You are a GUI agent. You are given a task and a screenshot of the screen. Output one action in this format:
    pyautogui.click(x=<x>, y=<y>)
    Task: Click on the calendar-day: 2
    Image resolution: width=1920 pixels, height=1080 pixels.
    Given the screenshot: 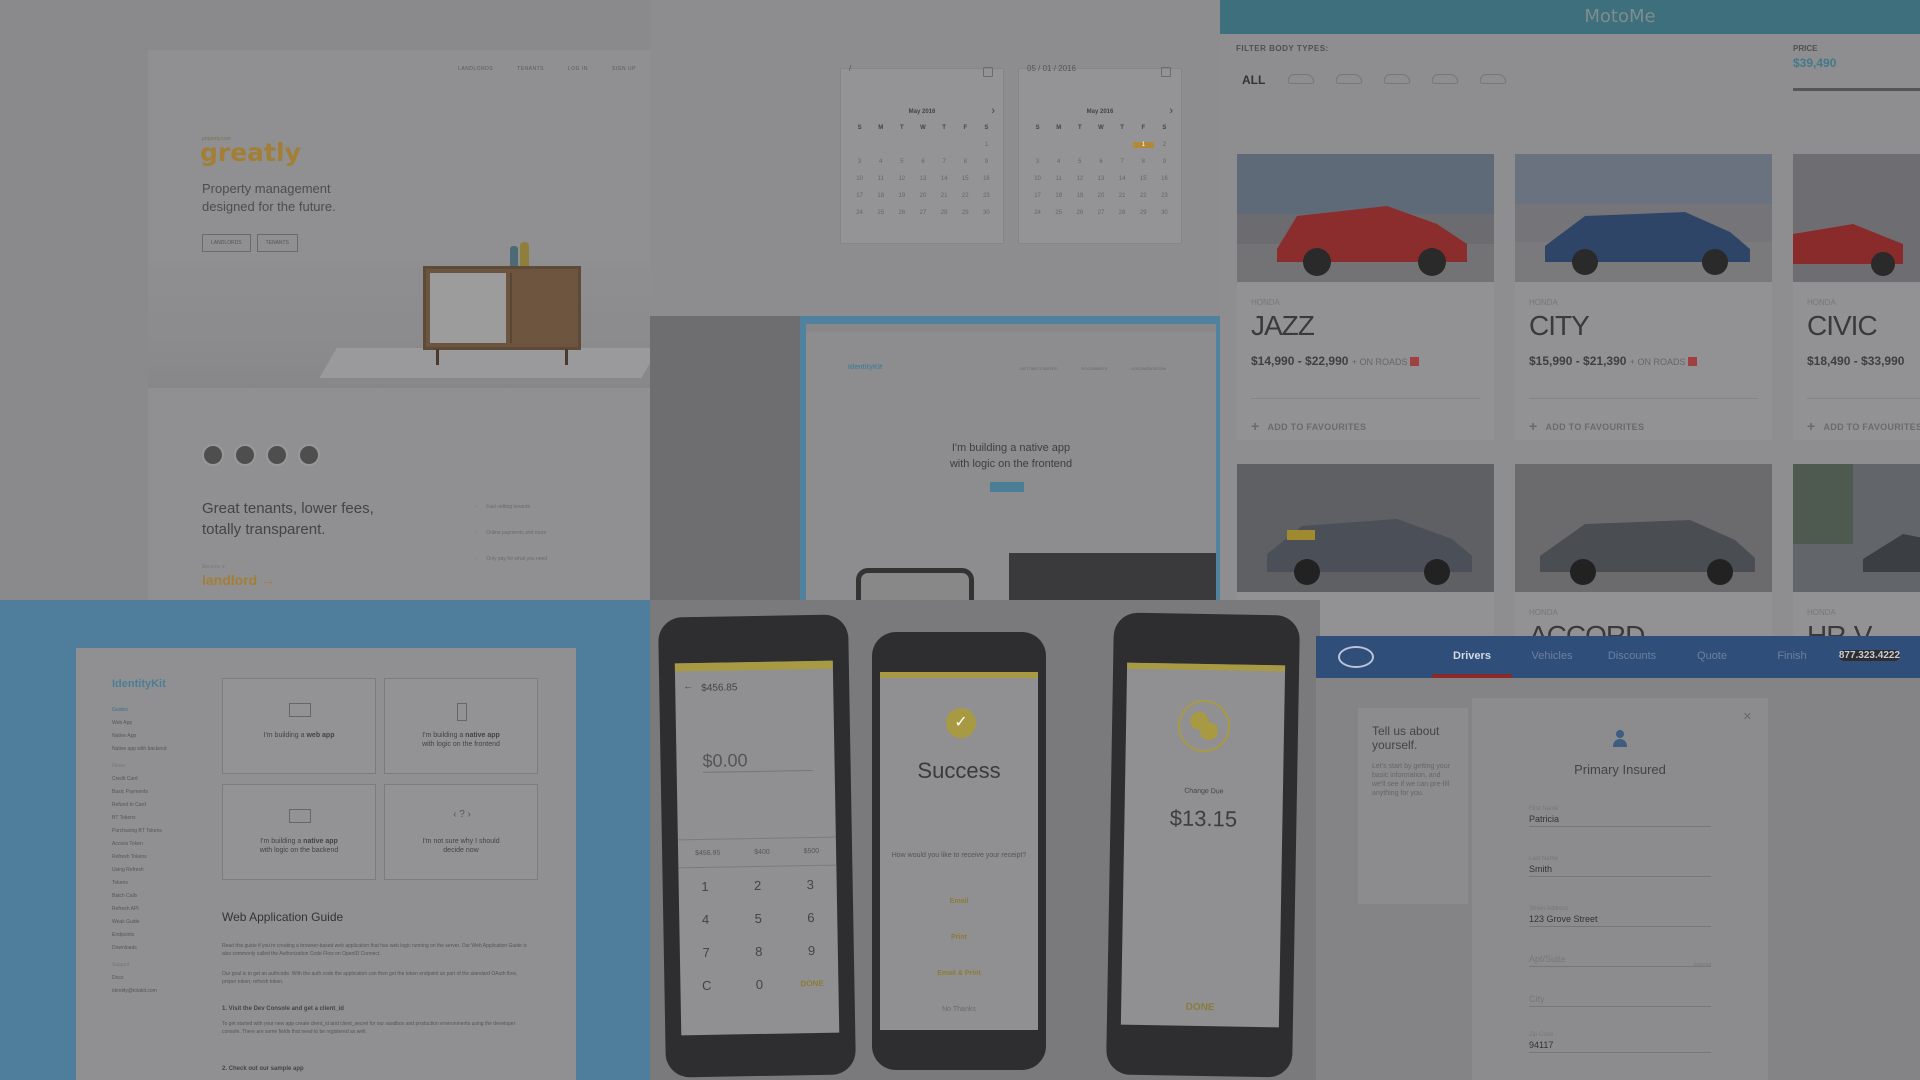 What is the action you would take?
    pyautogui.click(x=1164, y=145)
    